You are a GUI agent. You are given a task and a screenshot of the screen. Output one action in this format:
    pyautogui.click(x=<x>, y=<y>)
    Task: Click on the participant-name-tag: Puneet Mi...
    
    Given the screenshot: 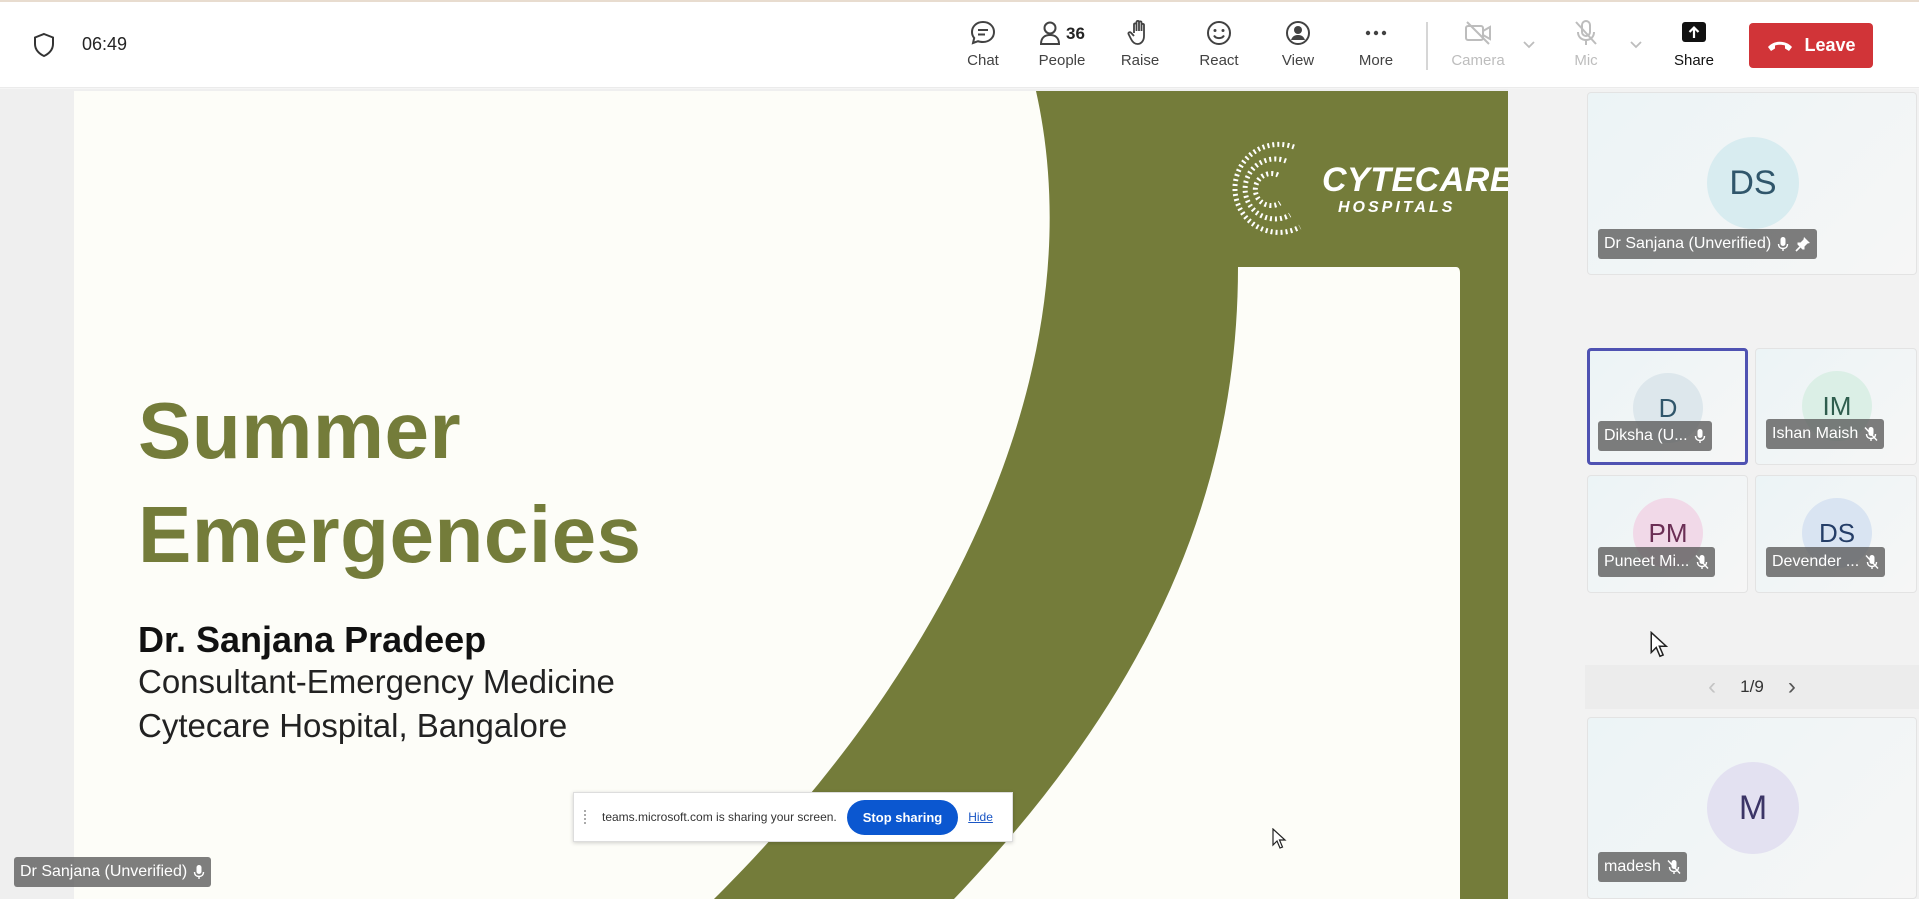 What is the action you would take?
    pyautogui.click(x=1657, y=562)
    